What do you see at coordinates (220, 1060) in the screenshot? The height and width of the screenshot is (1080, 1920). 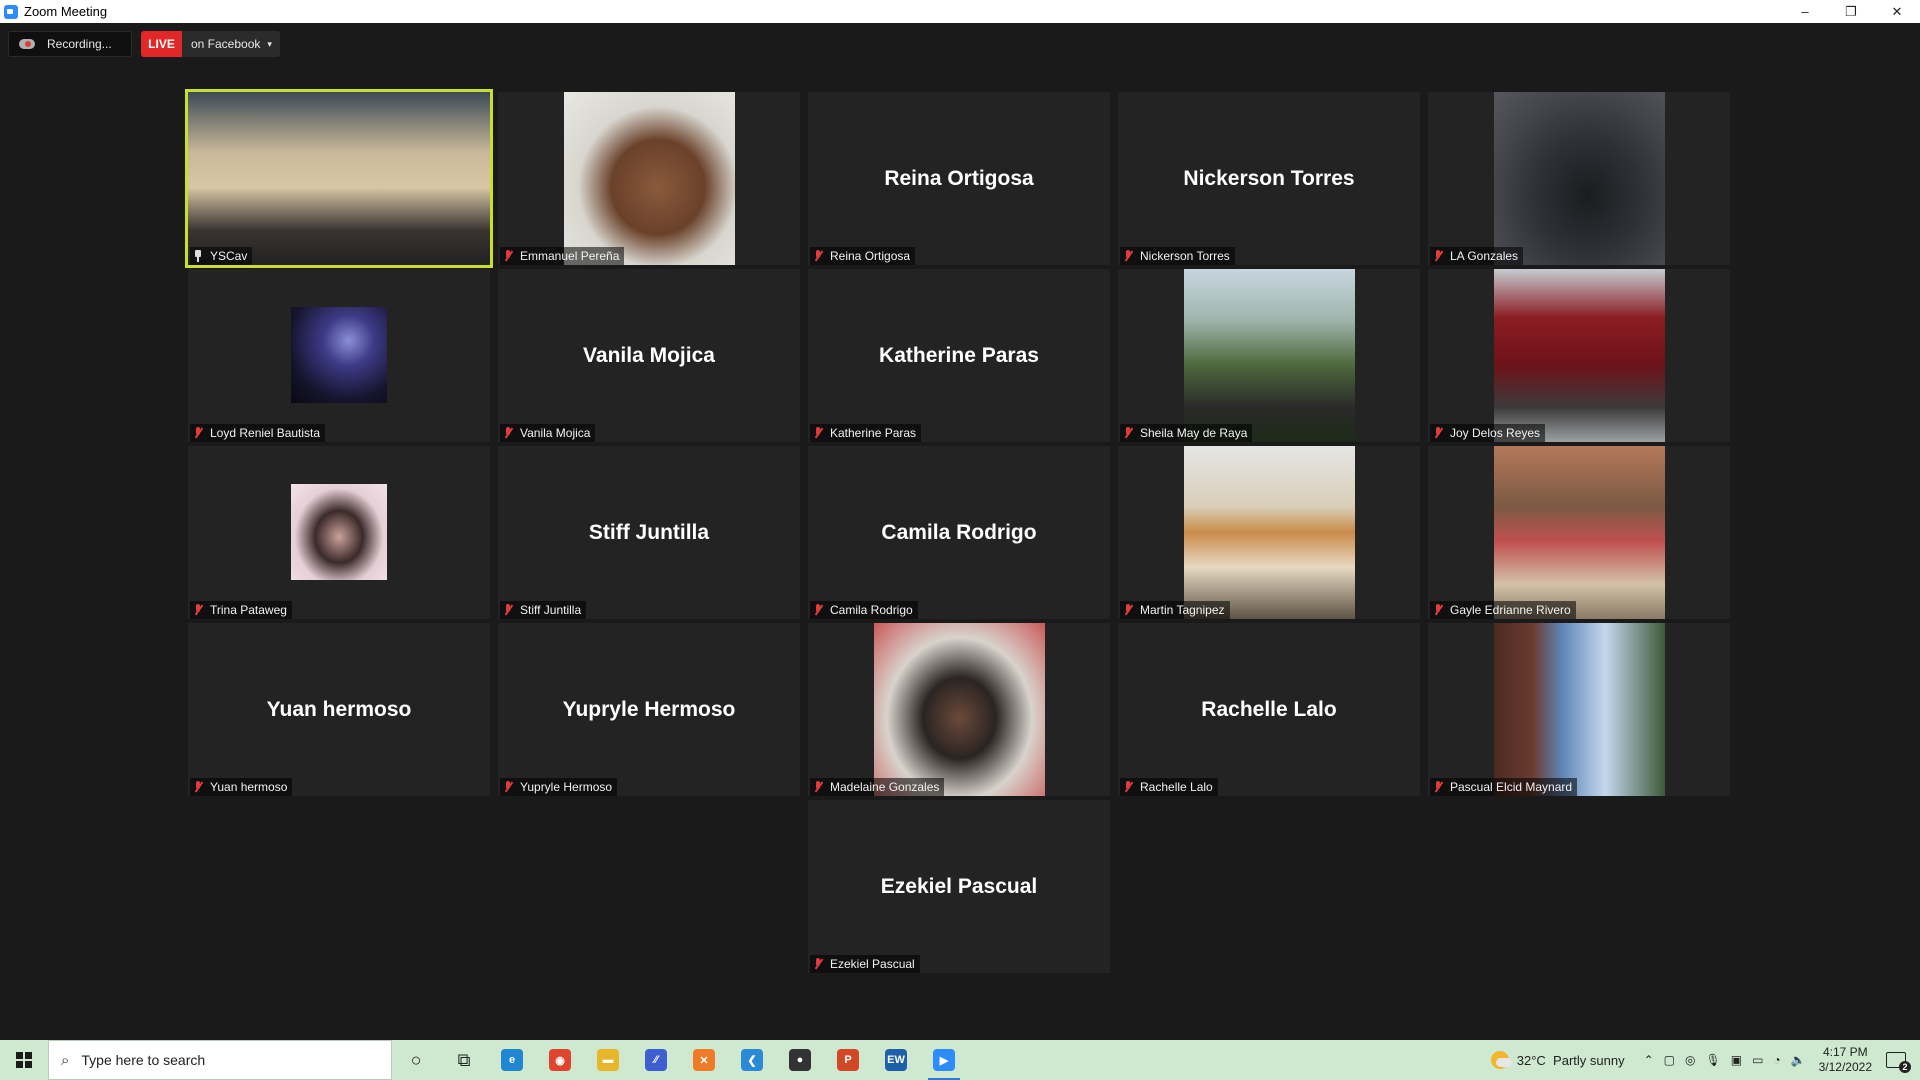 I see `taskbar-search: ⌕ Type here to search` at bounding box center [220, 1060].